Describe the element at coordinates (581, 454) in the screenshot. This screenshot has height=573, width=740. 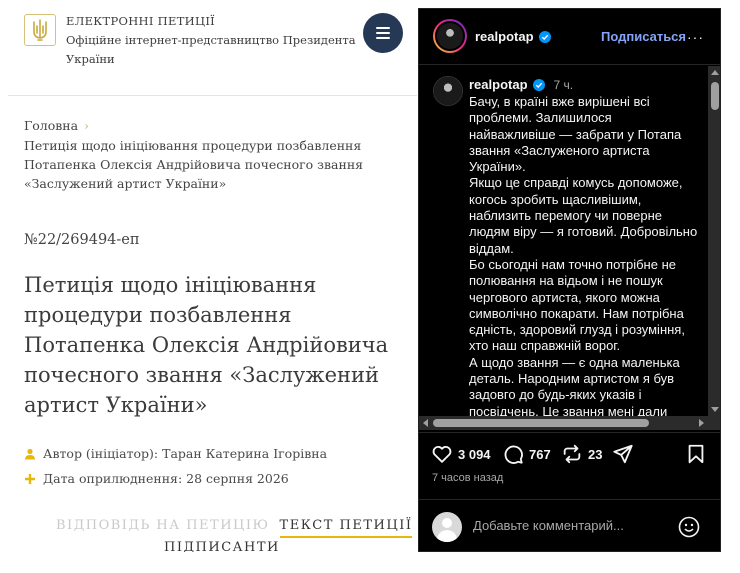
I see `repost-button: 23` at that location.